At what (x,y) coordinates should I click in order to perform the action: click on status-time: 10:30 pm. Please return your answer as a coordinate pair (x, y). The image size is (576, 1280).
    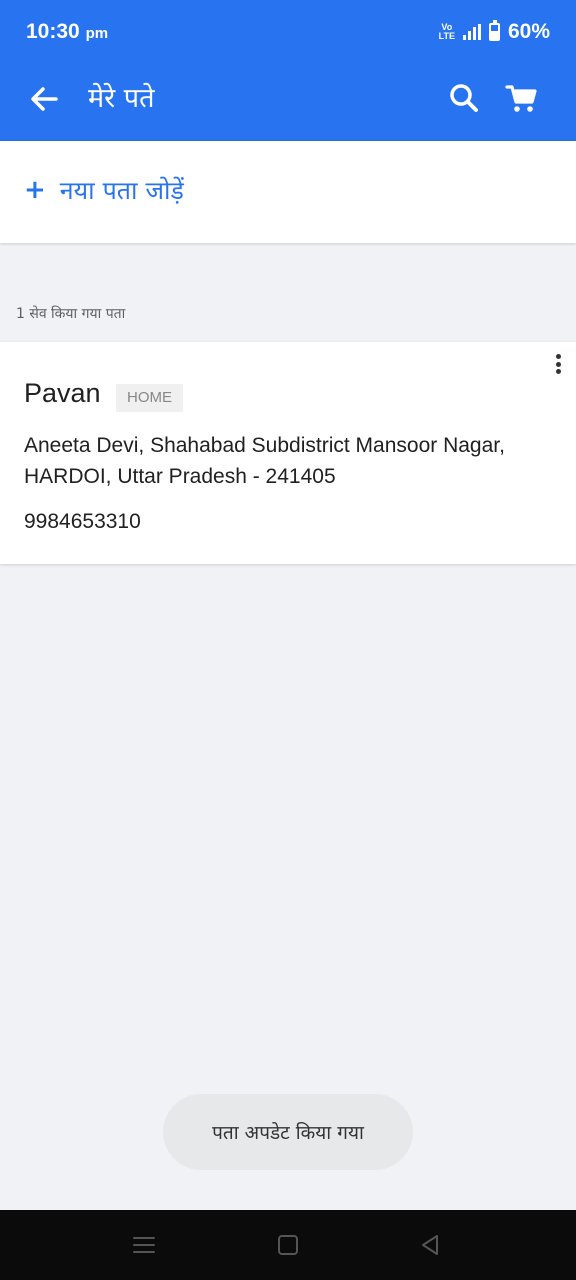
    Looking at the image, I should click on (67, 32).